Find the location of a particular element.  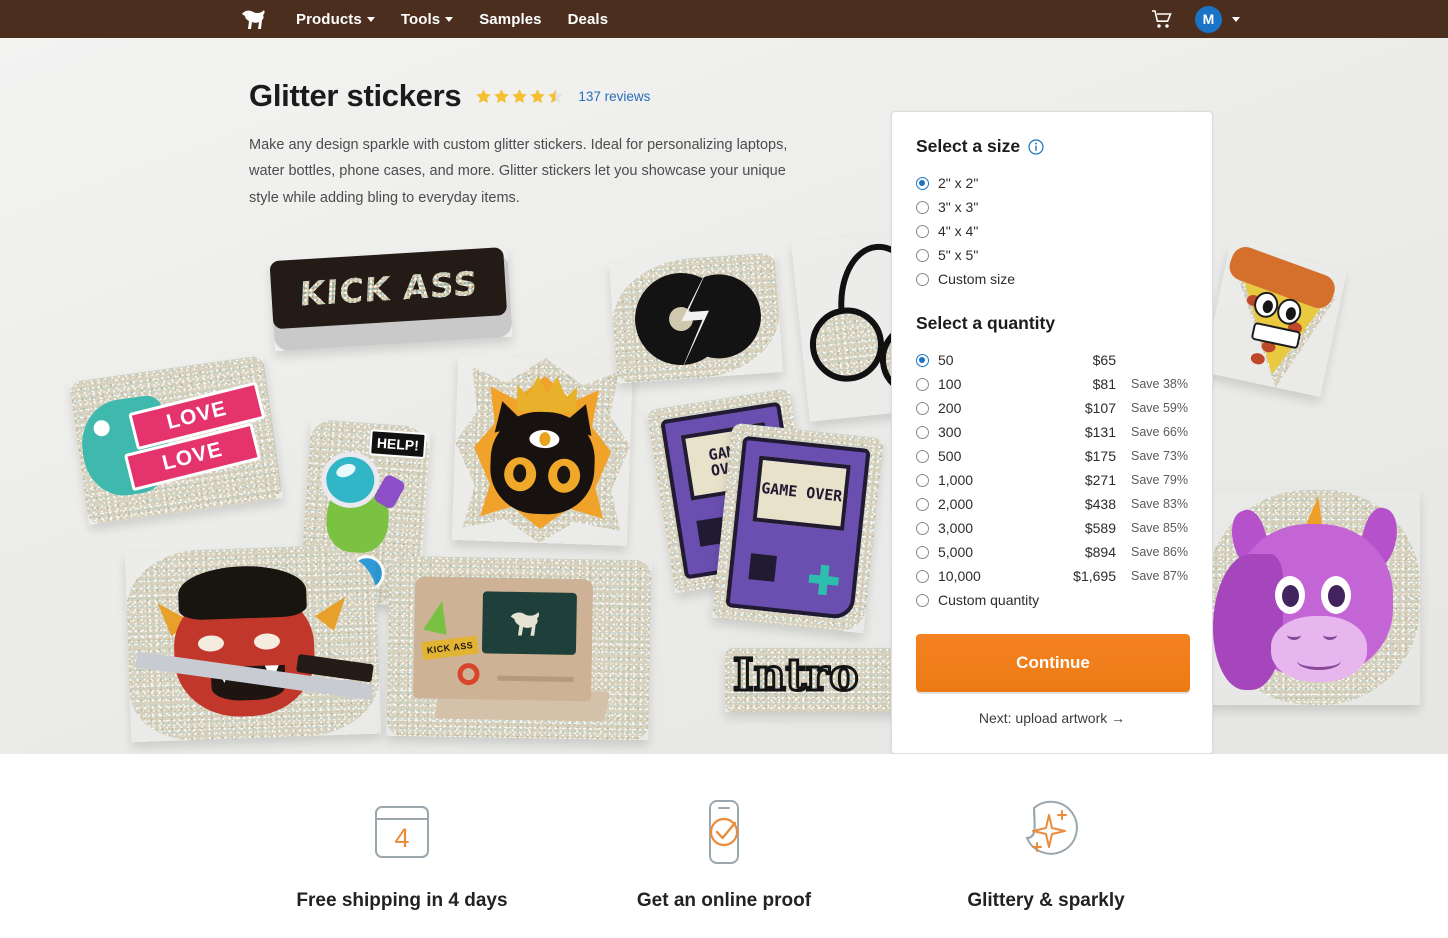

quantity-option-label: 50 is located at coordinates (946, 360).